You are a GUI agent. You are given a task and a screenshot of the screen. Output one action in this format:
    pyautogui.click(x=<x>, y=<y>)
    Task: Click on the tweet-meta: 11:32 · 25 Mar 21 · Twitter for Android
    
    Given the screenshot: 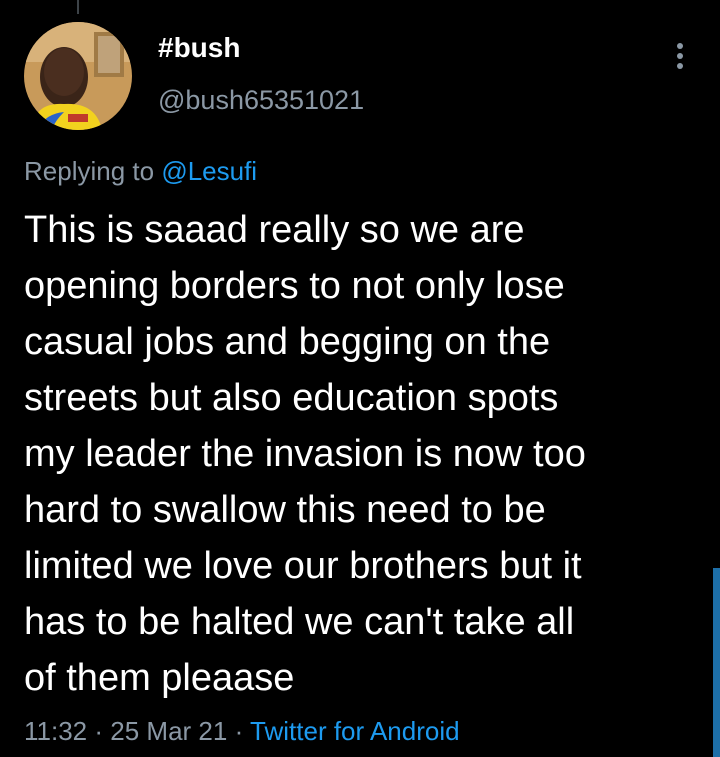 What is the action you would take?
    pyautogui.click(x=242, y=731)
    